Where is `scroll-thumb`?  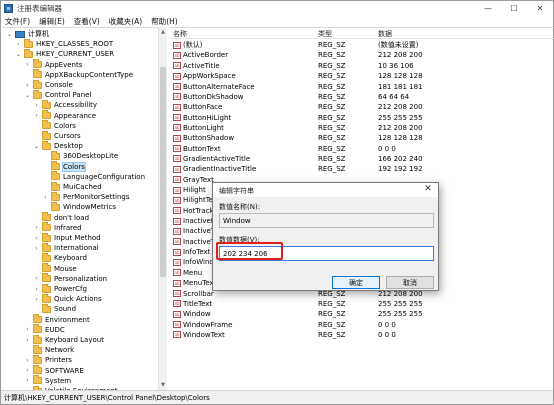
scroll-thumb is located at coordinates (163, 172).